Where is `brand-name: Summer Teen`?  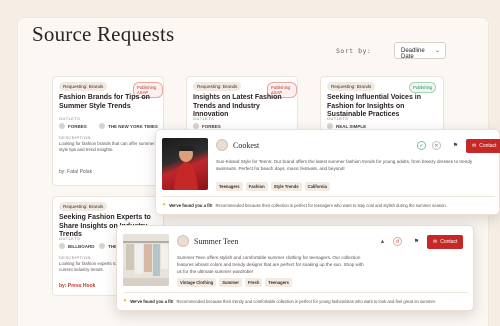 brand-name: Summer Teen is located at coordinates (216, 241).